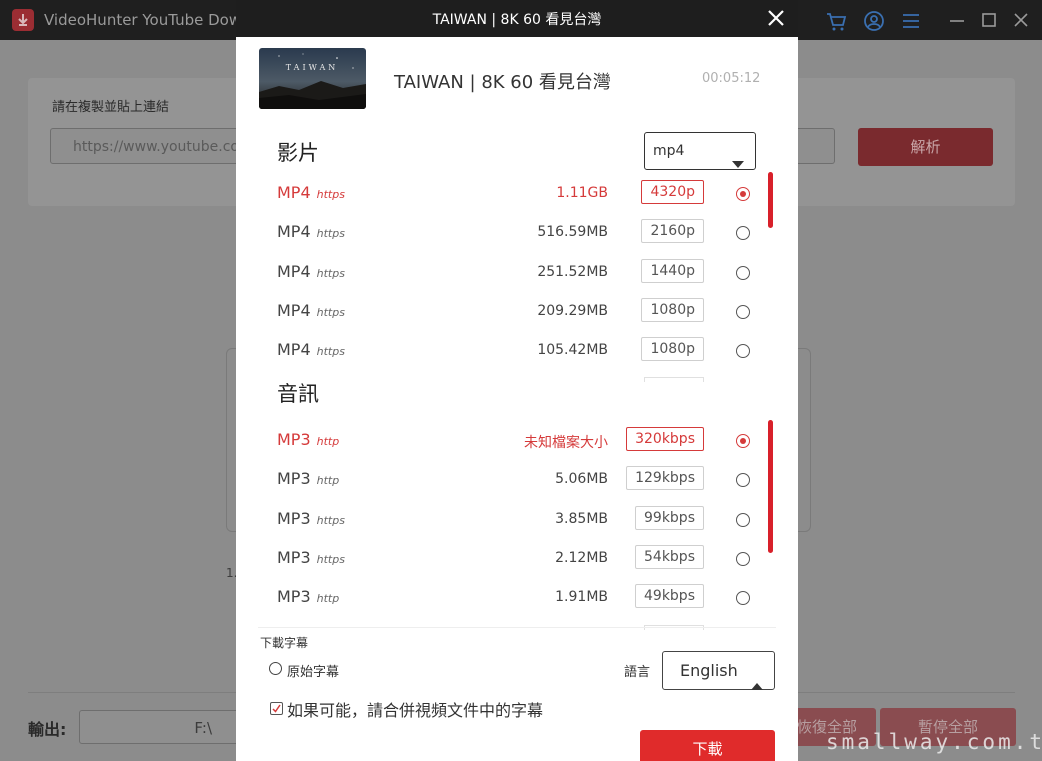 The height and width of the screenshot is (761, 1042). What do you see at coordinates (674, 379) in the screenshot?
I see `video-list-more` at bounding box center [674, 379].